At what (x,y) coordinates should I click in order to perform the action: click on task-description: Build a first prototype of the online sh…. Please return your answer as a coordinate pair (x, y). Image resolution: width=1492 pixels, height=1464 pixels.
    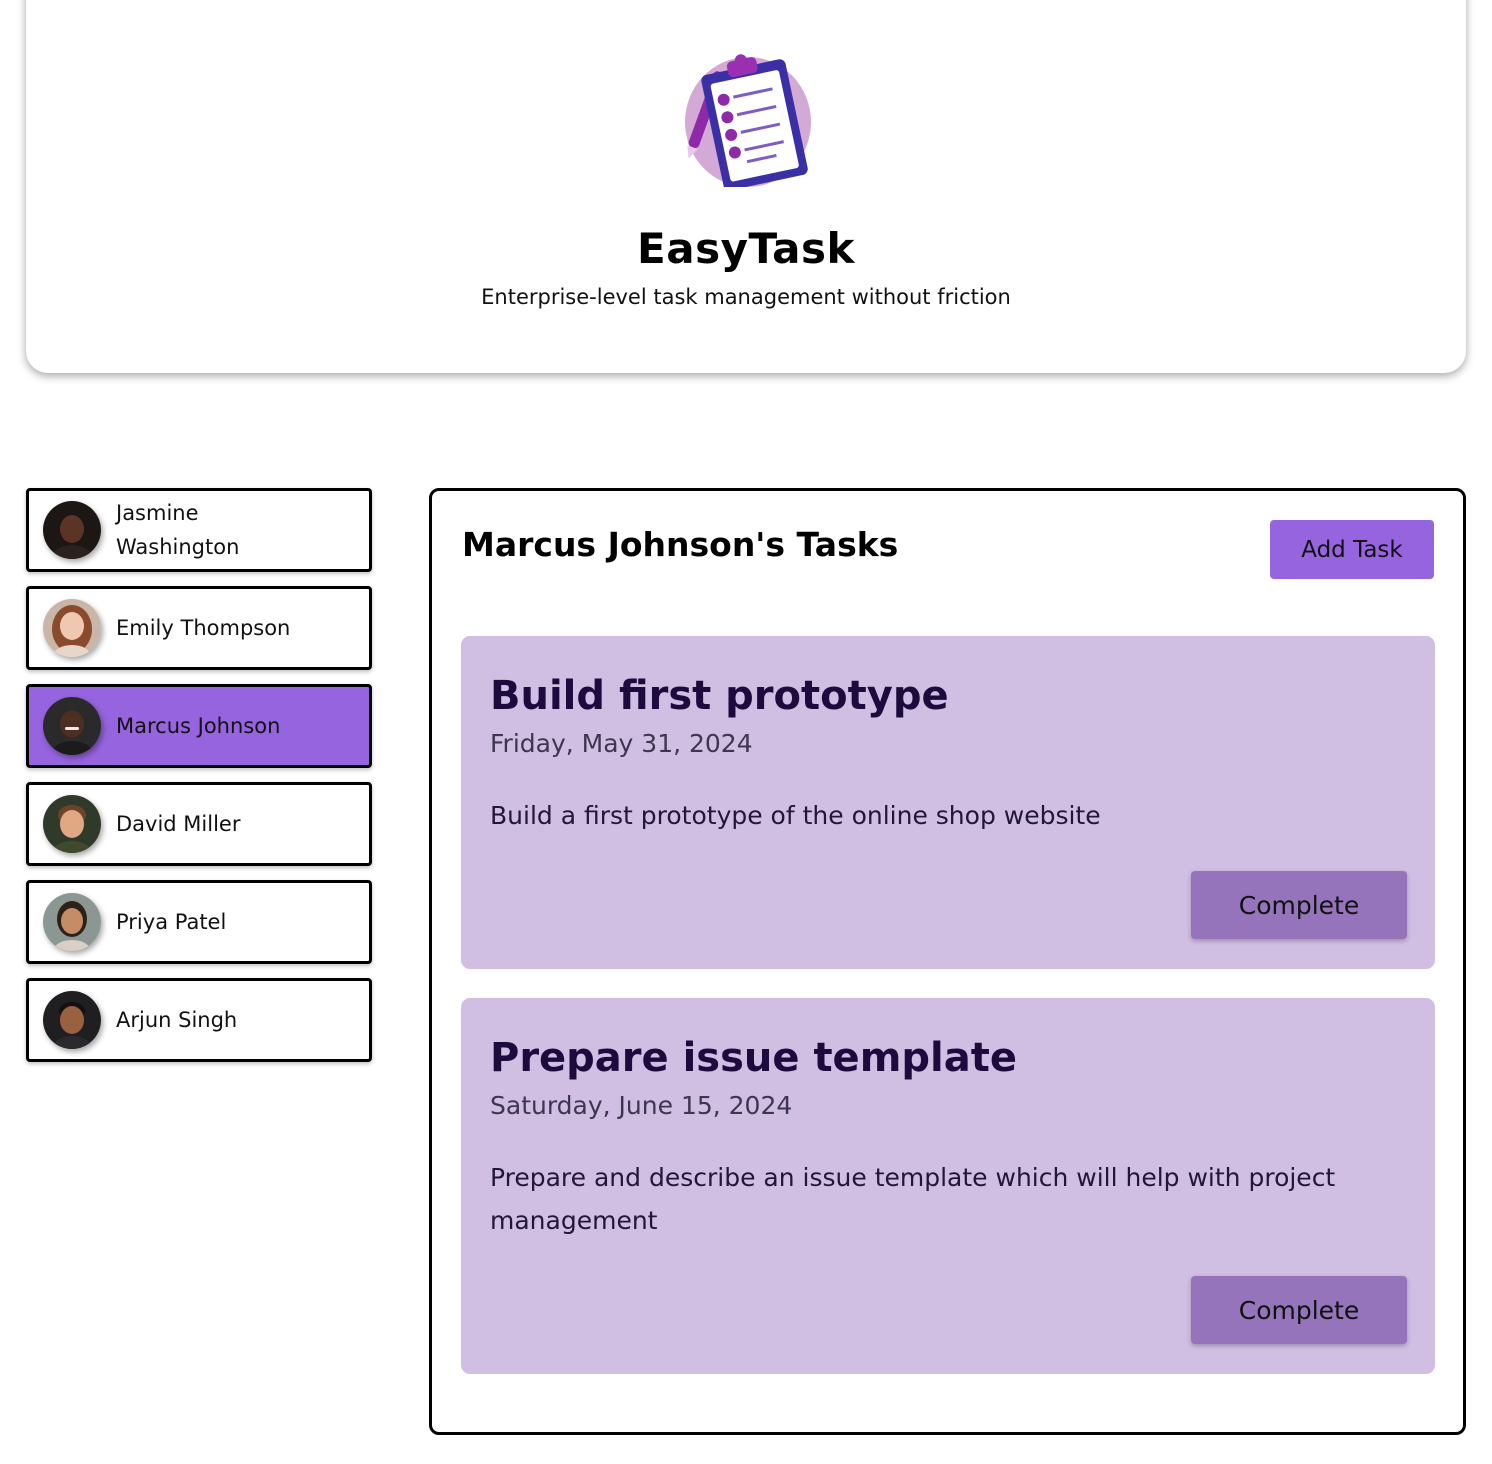
    Looking at the image, I should click on (795, 815).